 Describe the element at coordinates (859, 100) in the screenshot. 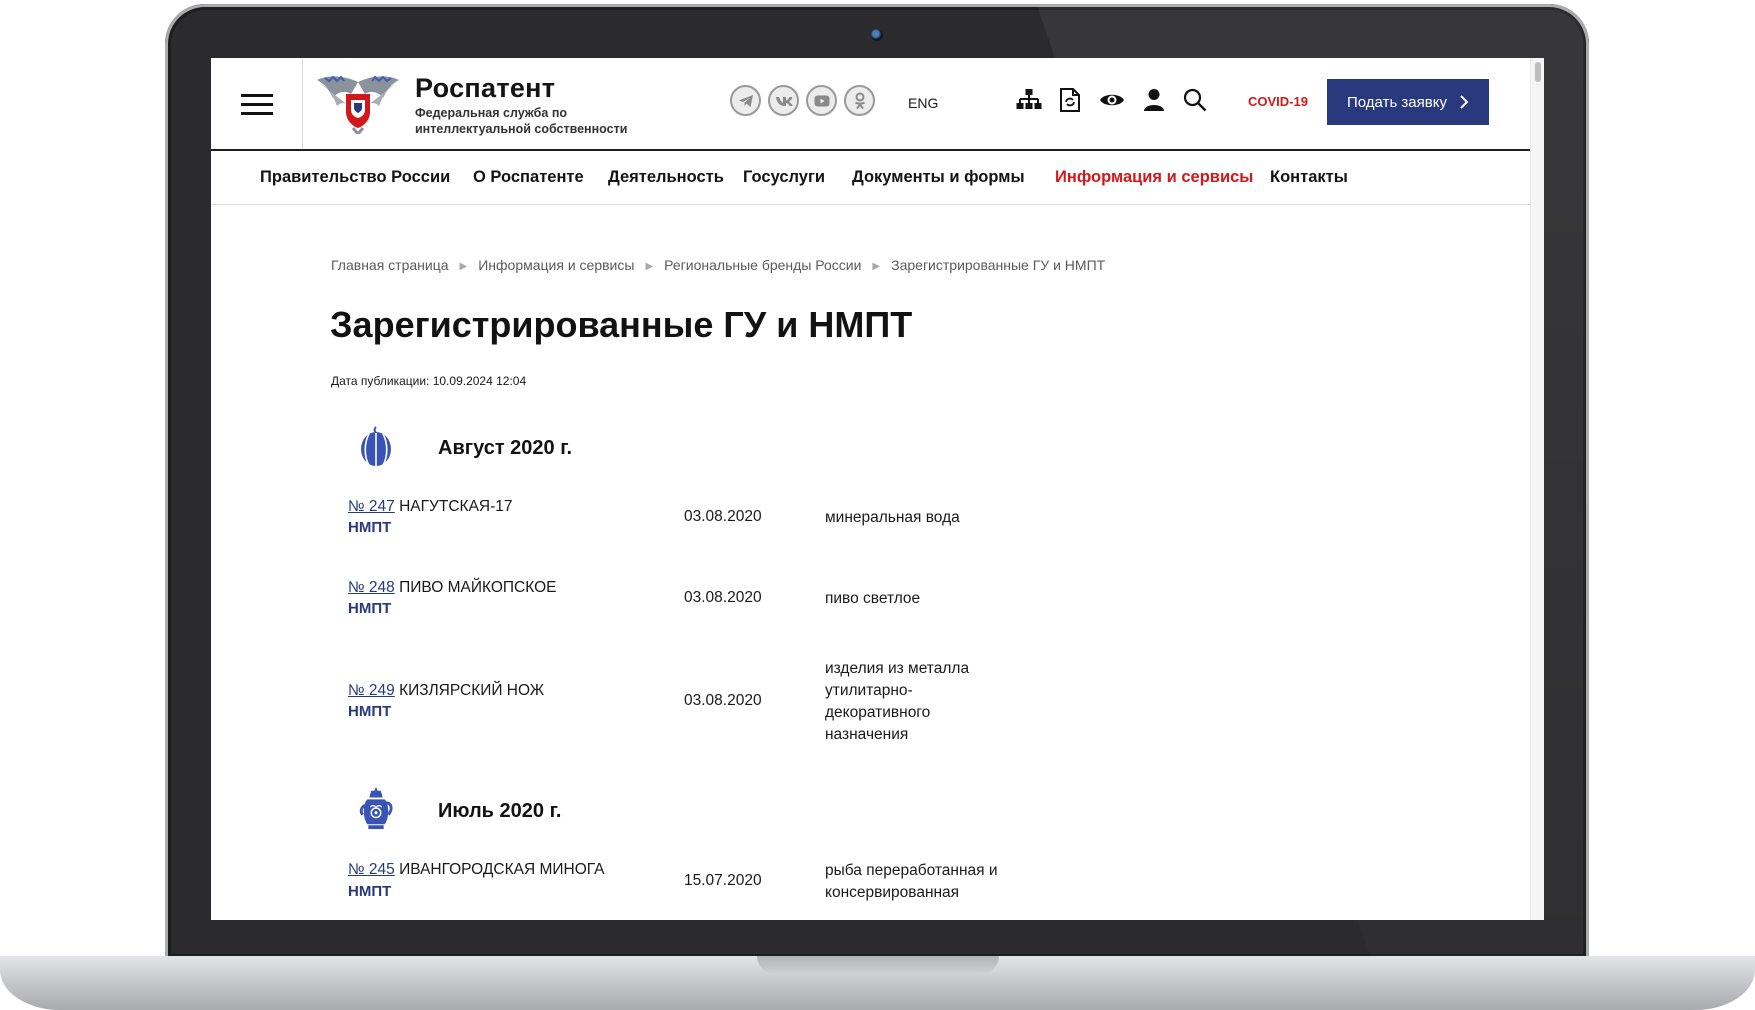

I see `odnoklassniki-icon` at that location.